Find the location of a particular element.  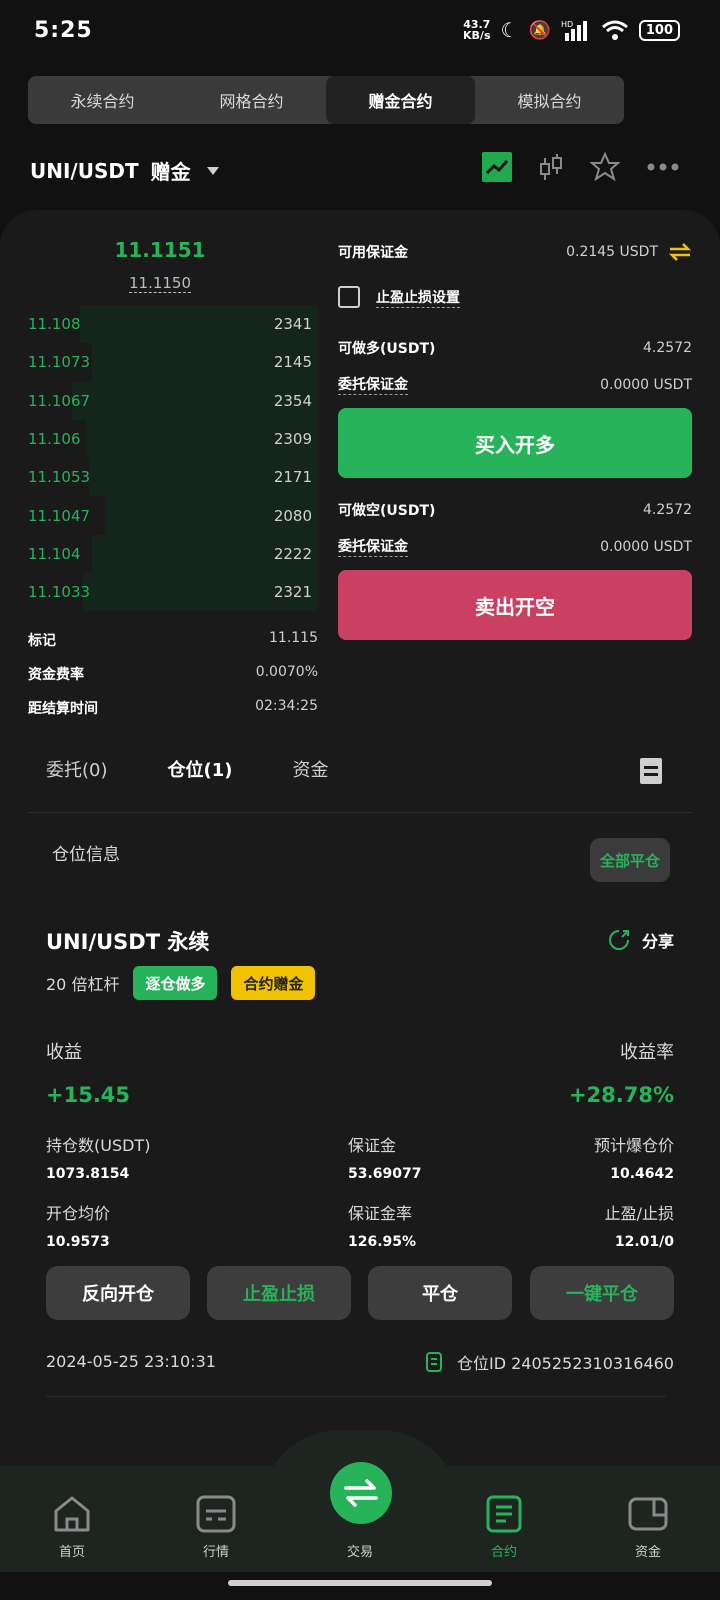

tpsl-label: 止盈止损设置 is located at coordinates (418, 297).